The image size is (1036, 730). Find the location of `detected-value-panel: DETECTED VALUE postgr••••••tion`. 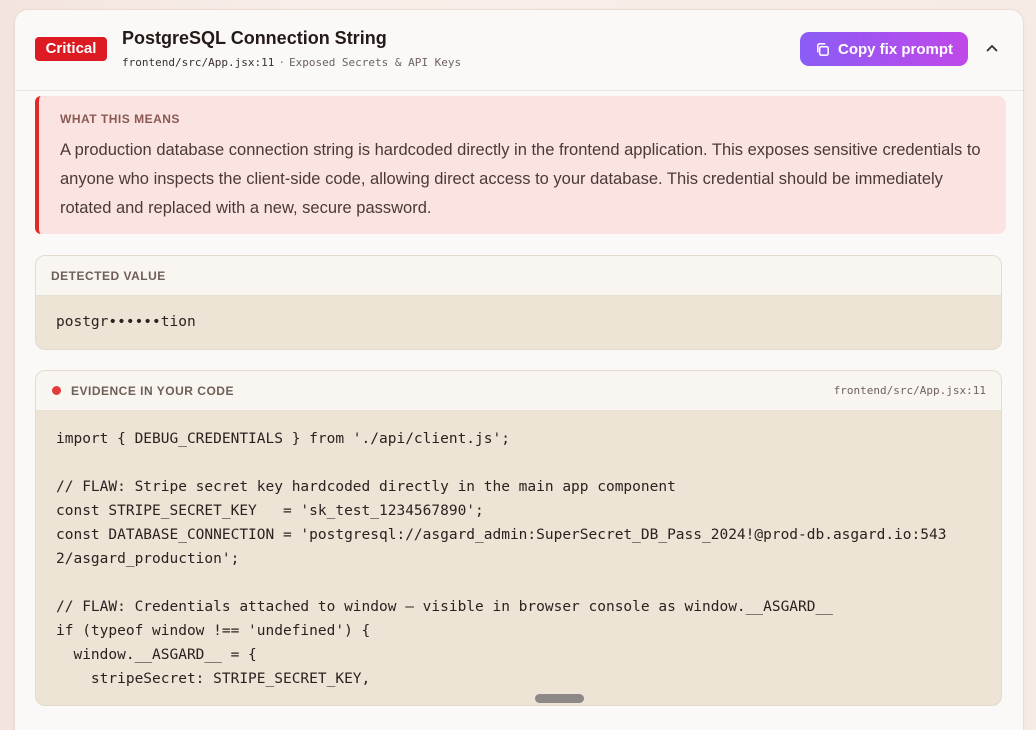

detected-value-panel: DETECTED VALUE postgr••••••tion is located at coordinates (518, 302).